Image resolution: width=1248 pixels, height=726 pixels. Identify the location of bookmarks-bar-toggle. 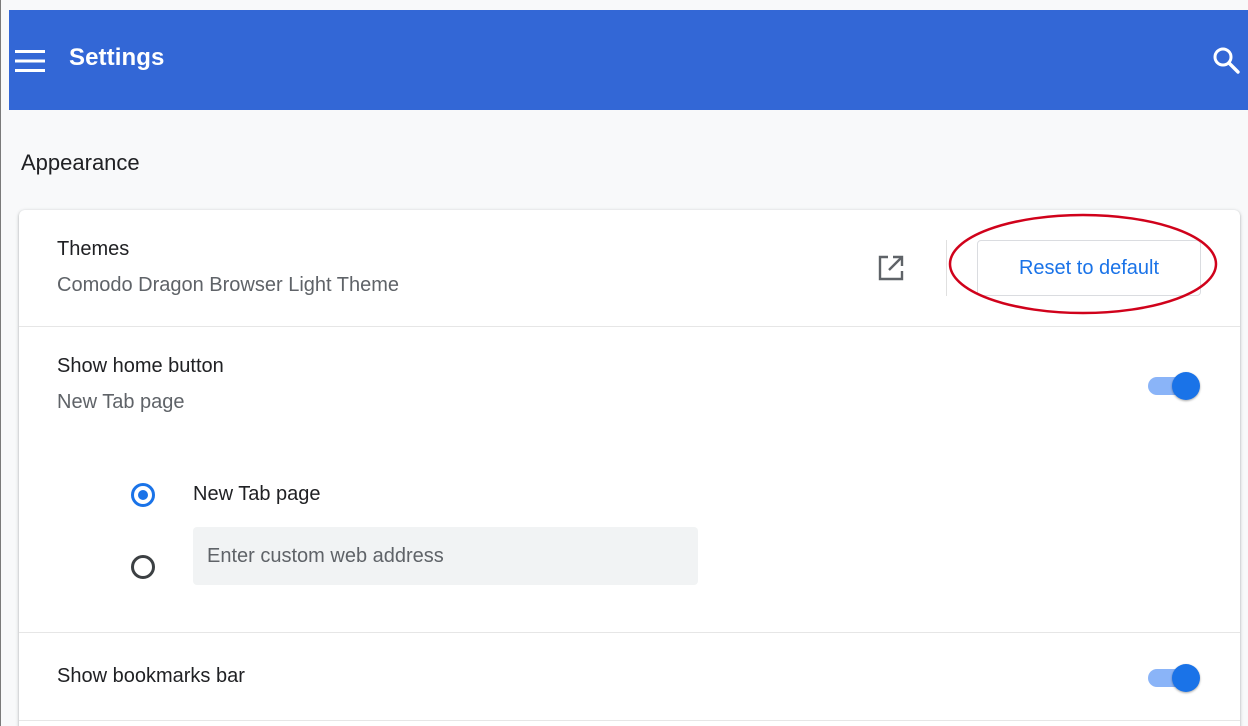
(1174, 677).